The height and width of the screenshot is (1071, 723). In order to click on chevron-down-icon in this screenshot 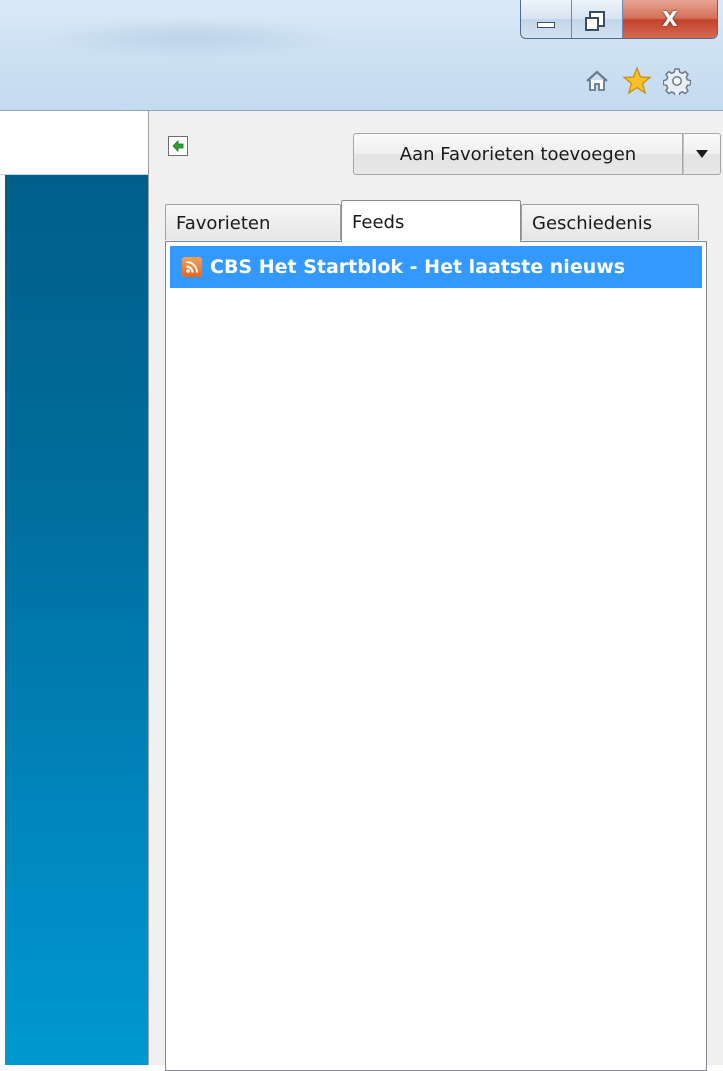, I will do `click(702, 154)`.